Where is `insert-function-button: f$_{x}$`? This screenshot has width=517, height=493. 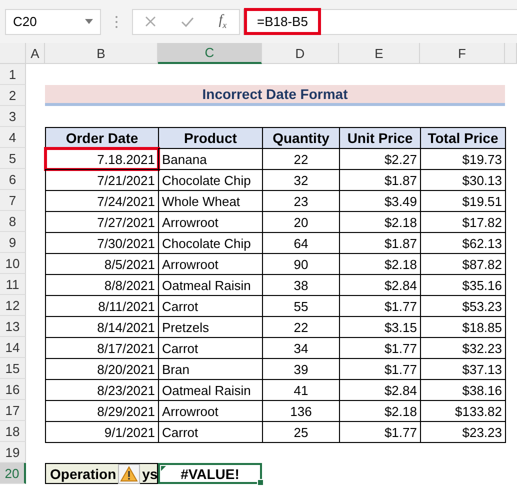
insert-function-button: f$_{x}$ is located at coordinates (222, 21).